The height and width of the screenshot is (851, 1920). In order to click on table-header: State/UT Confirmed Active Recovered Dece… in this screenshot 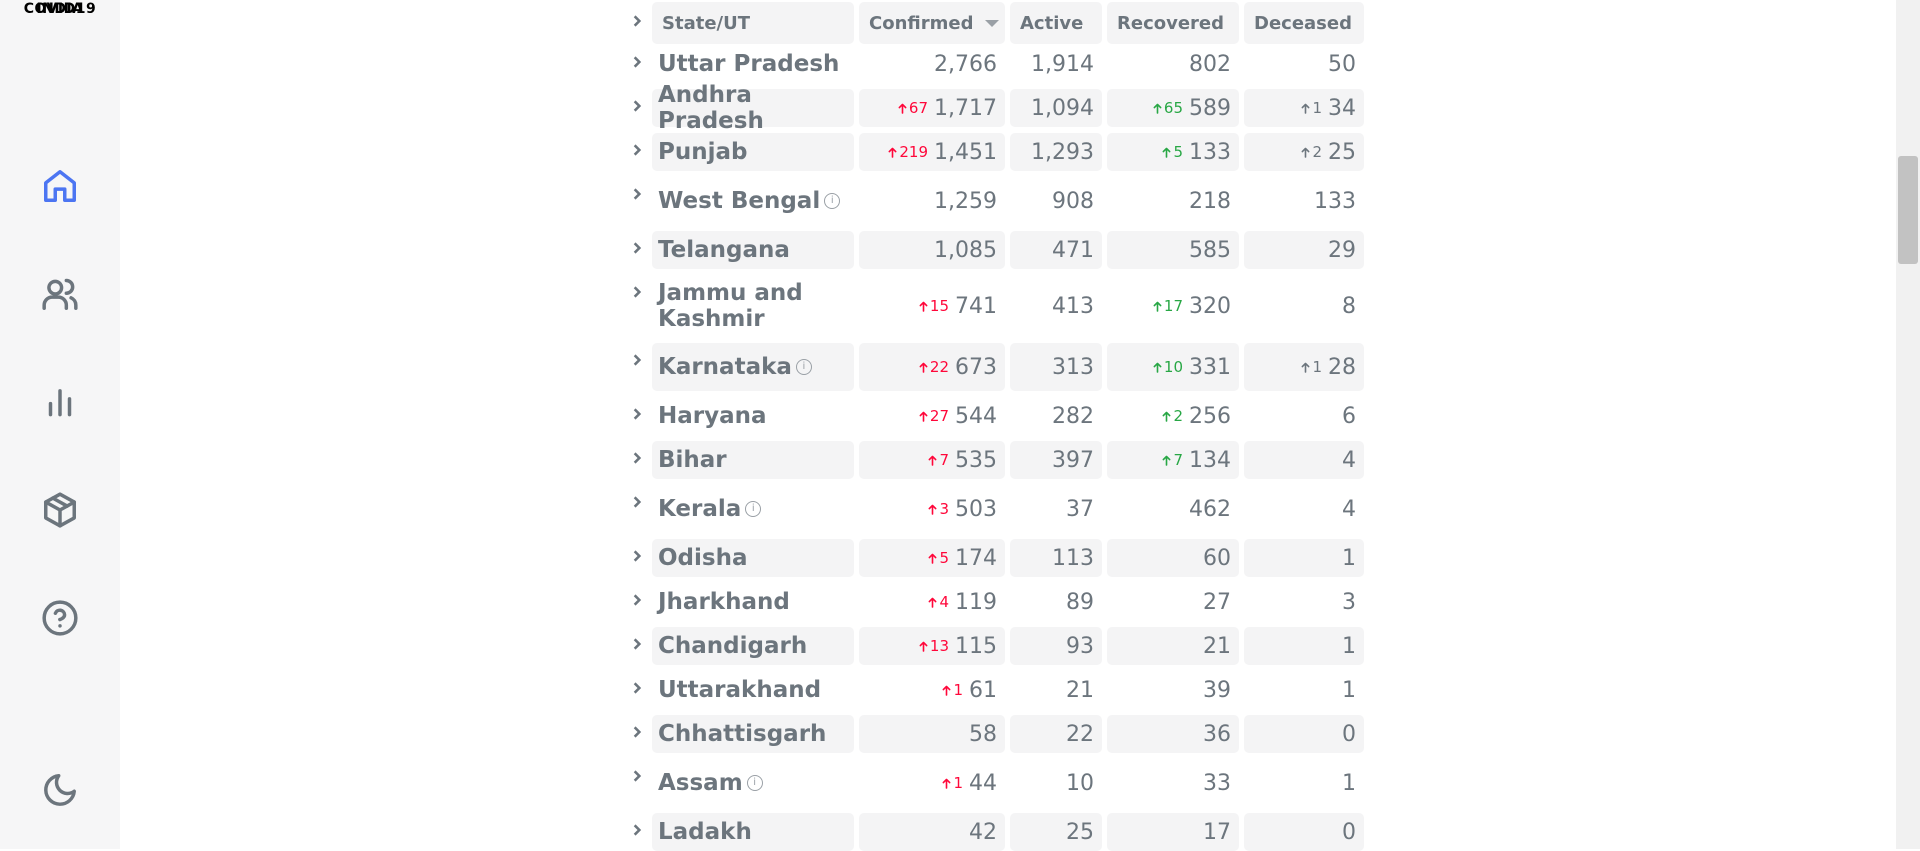, I will do `click(700, 23)`.